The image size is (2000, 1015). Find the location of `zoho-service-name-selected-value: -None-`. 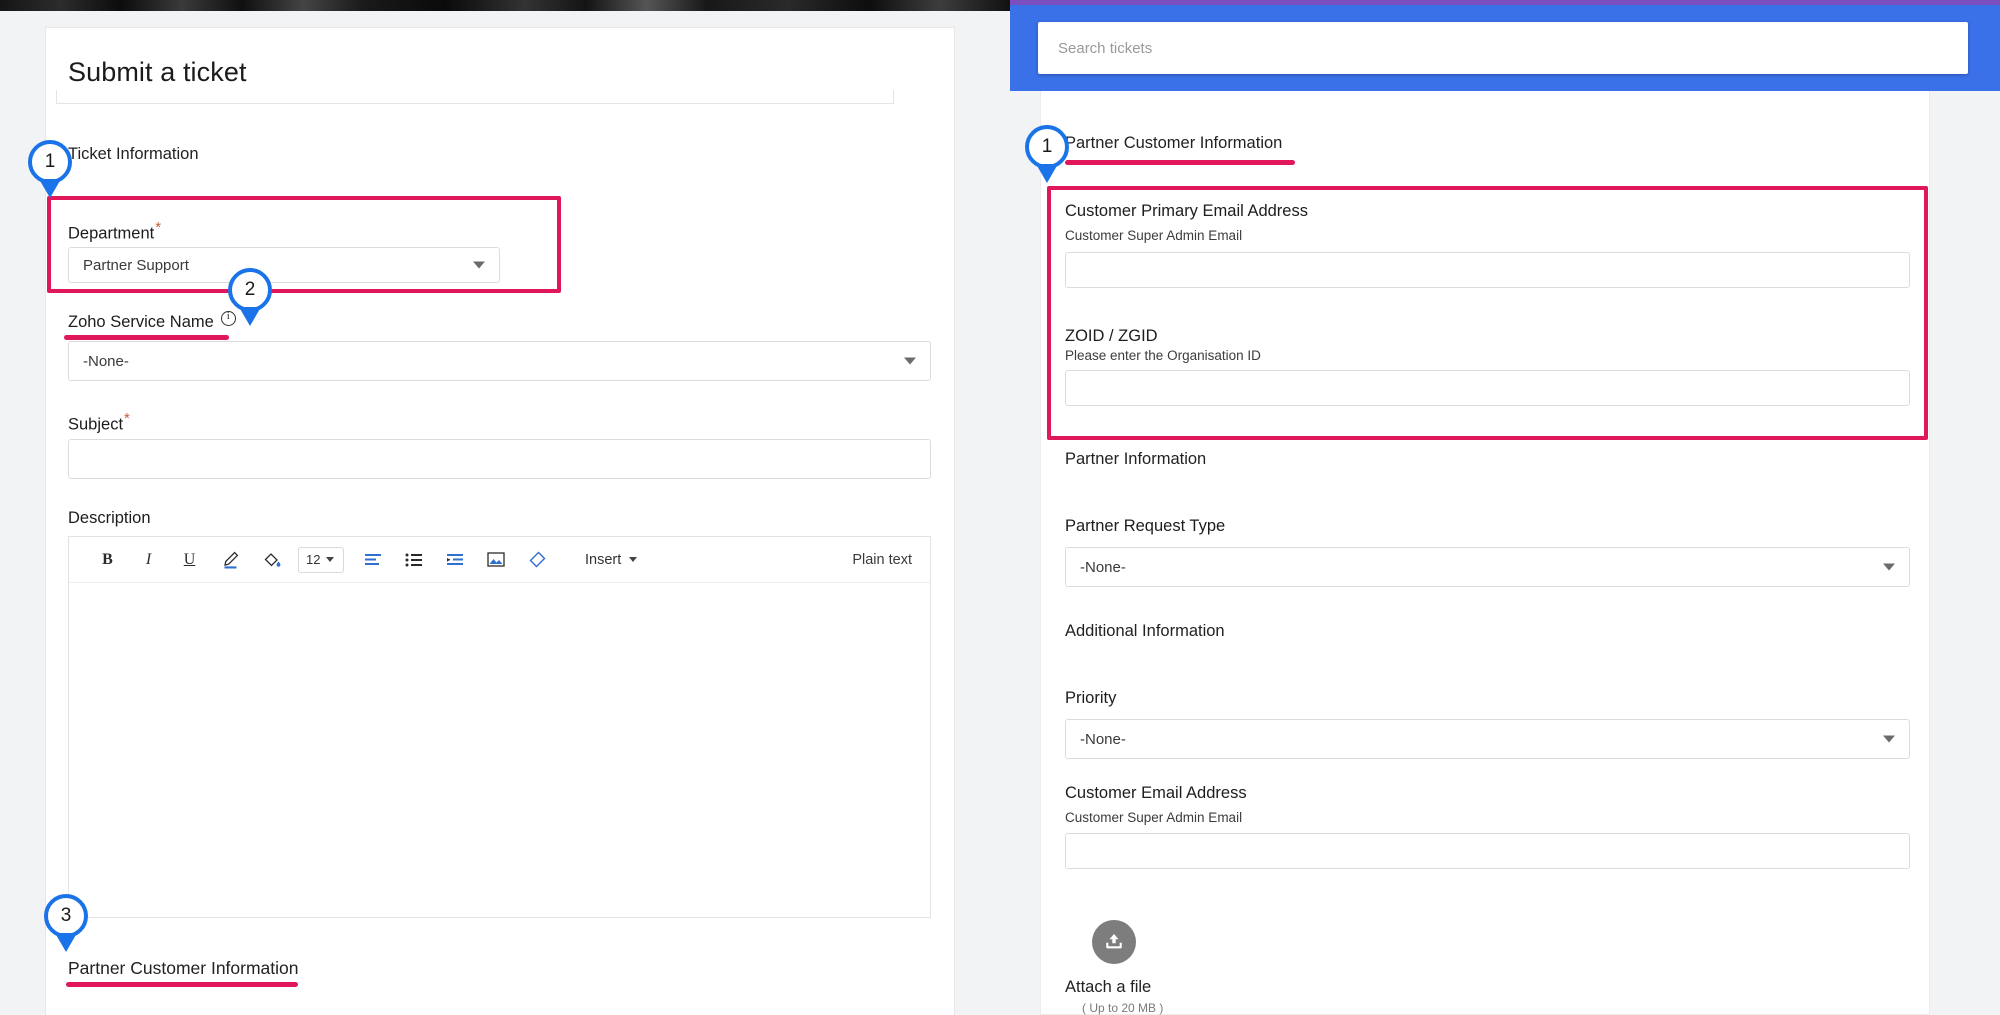

zoho-service-name-selected-value: -None- is located at coordinates (106, 361).